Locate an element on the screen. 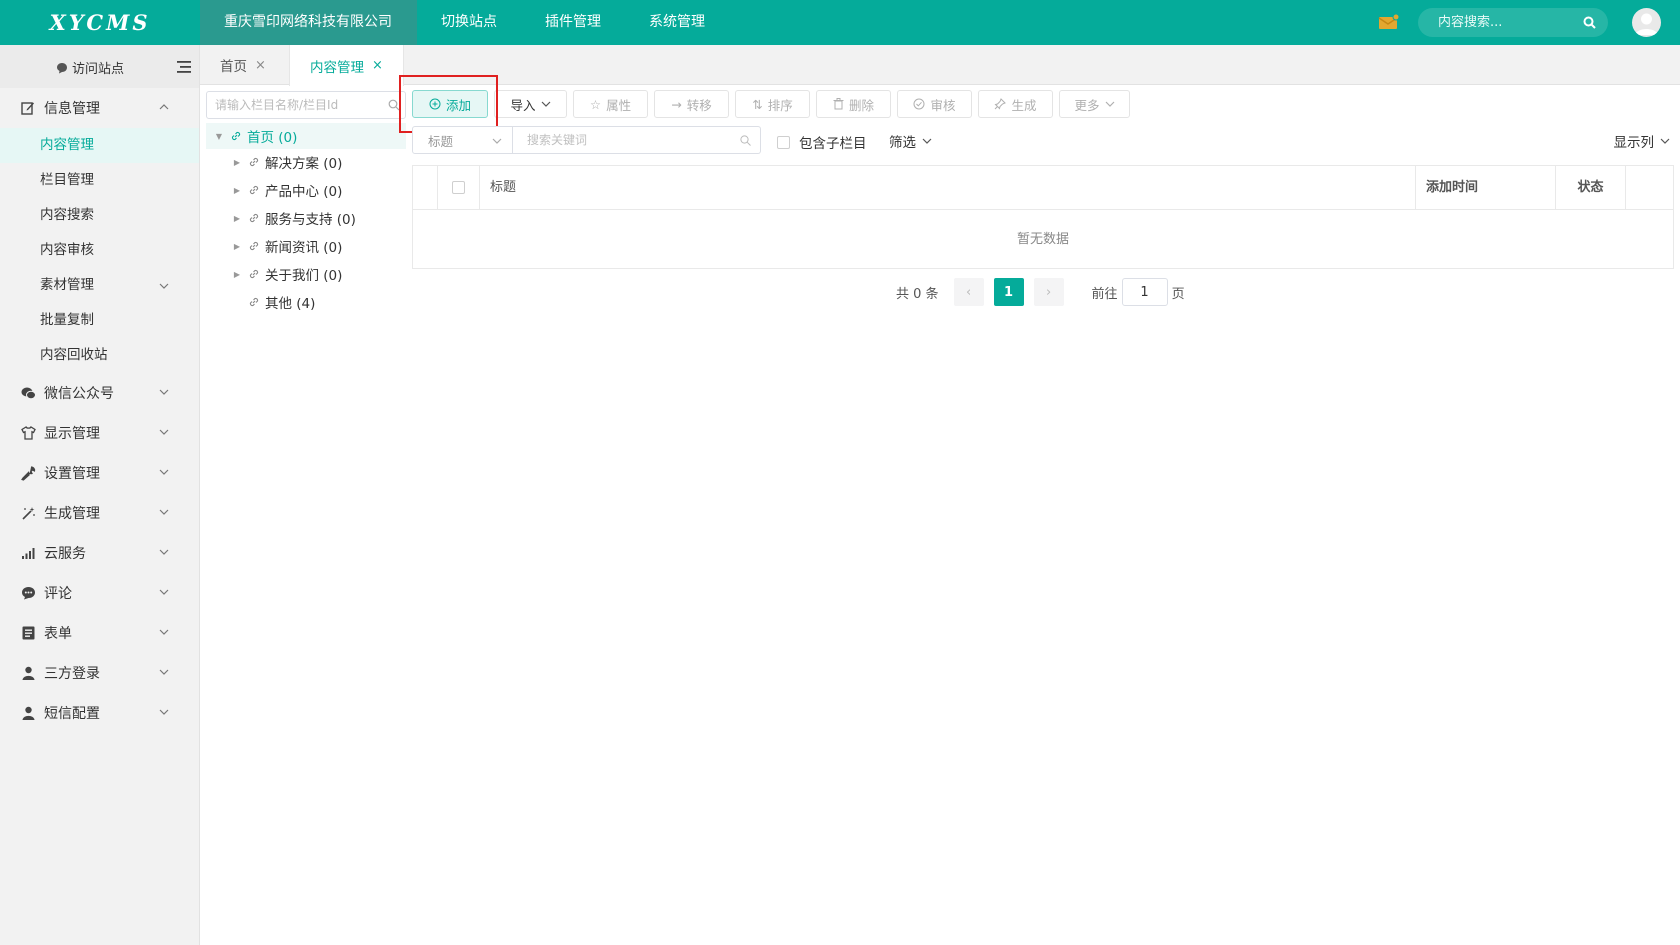  top-search-box is located at coordinates (1513, 22).